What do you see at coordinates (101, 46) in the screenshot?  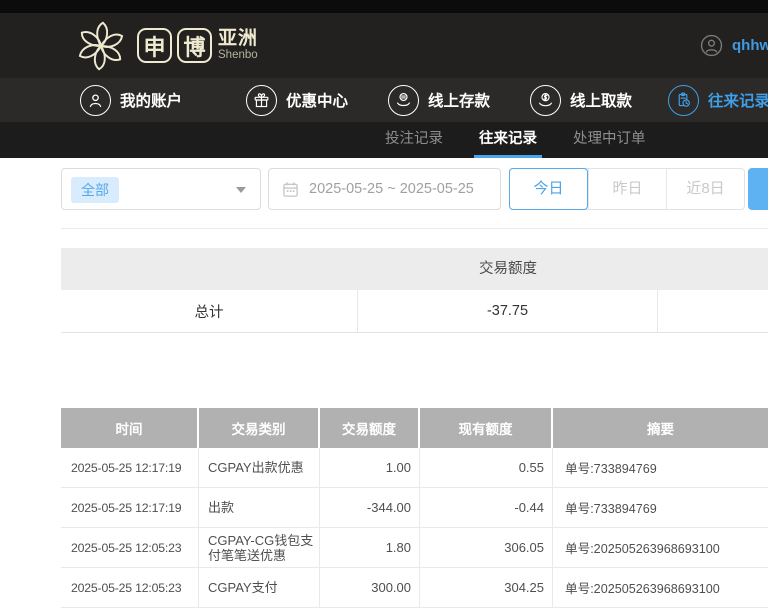 I see `lotus-flower-icon` at bounding box center [101, 46].